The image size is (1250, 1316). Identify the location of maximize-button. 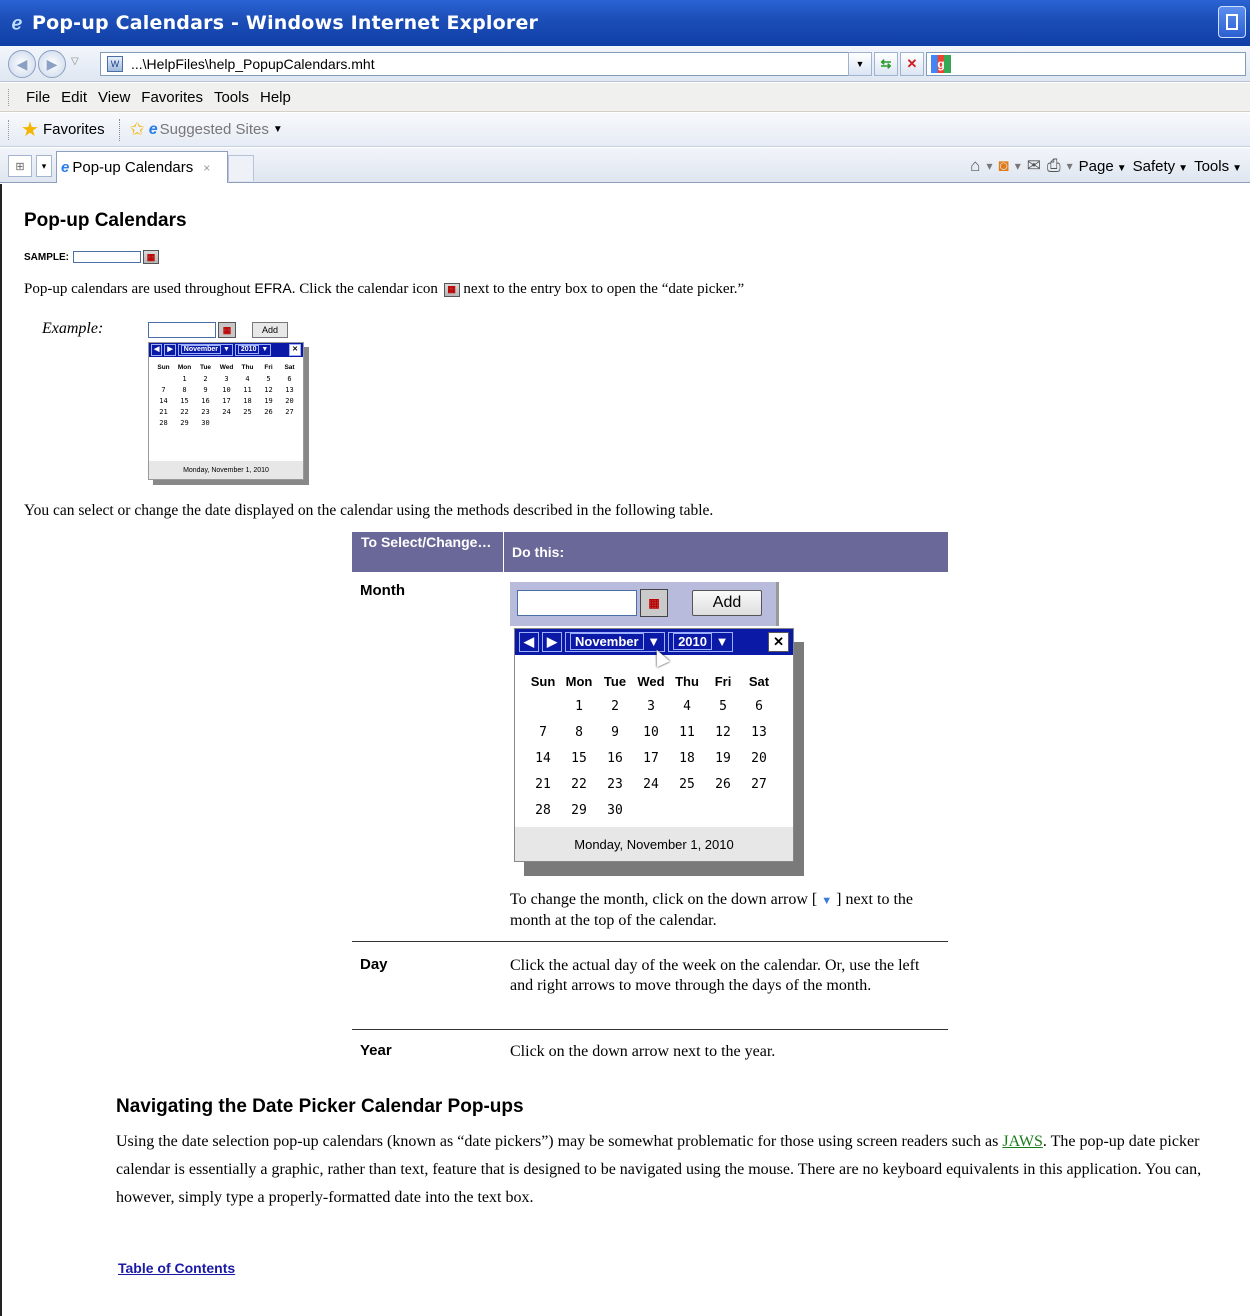
(1232, 22).